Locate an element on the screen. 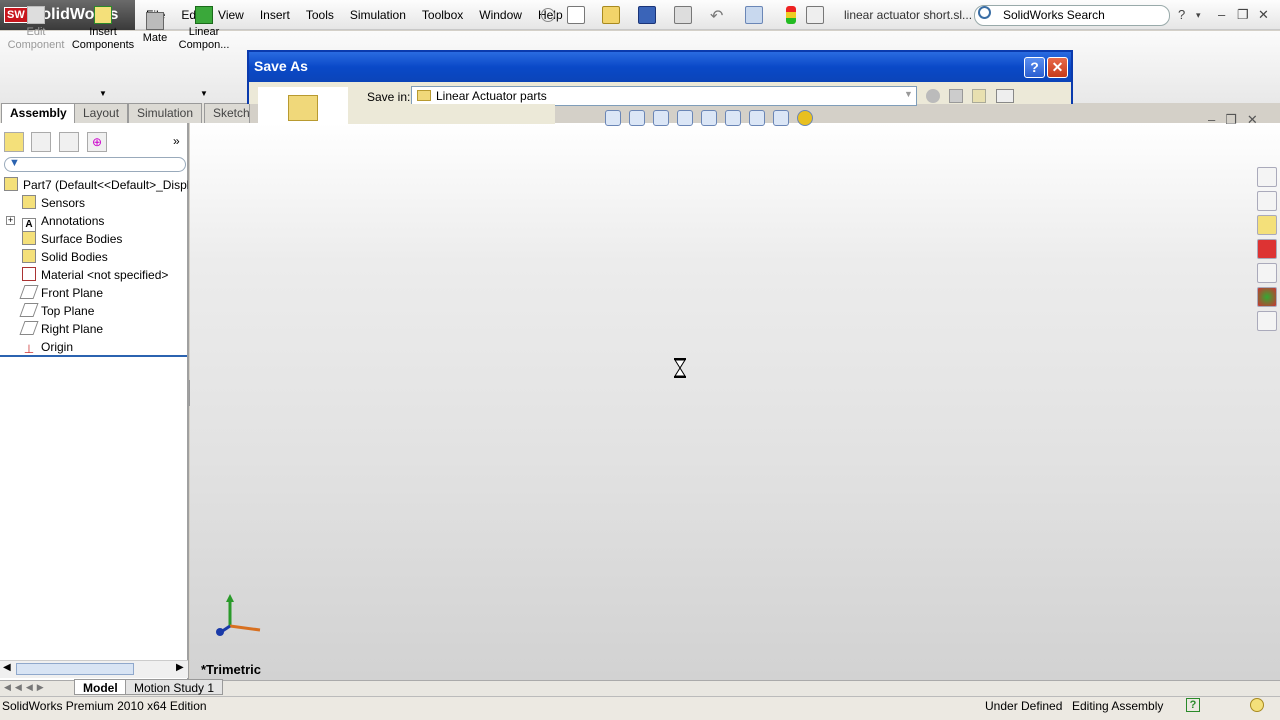 This screenshot has width=1280, height=720. scroll-left-icon: ◀ is located at coordinates (7, 667).